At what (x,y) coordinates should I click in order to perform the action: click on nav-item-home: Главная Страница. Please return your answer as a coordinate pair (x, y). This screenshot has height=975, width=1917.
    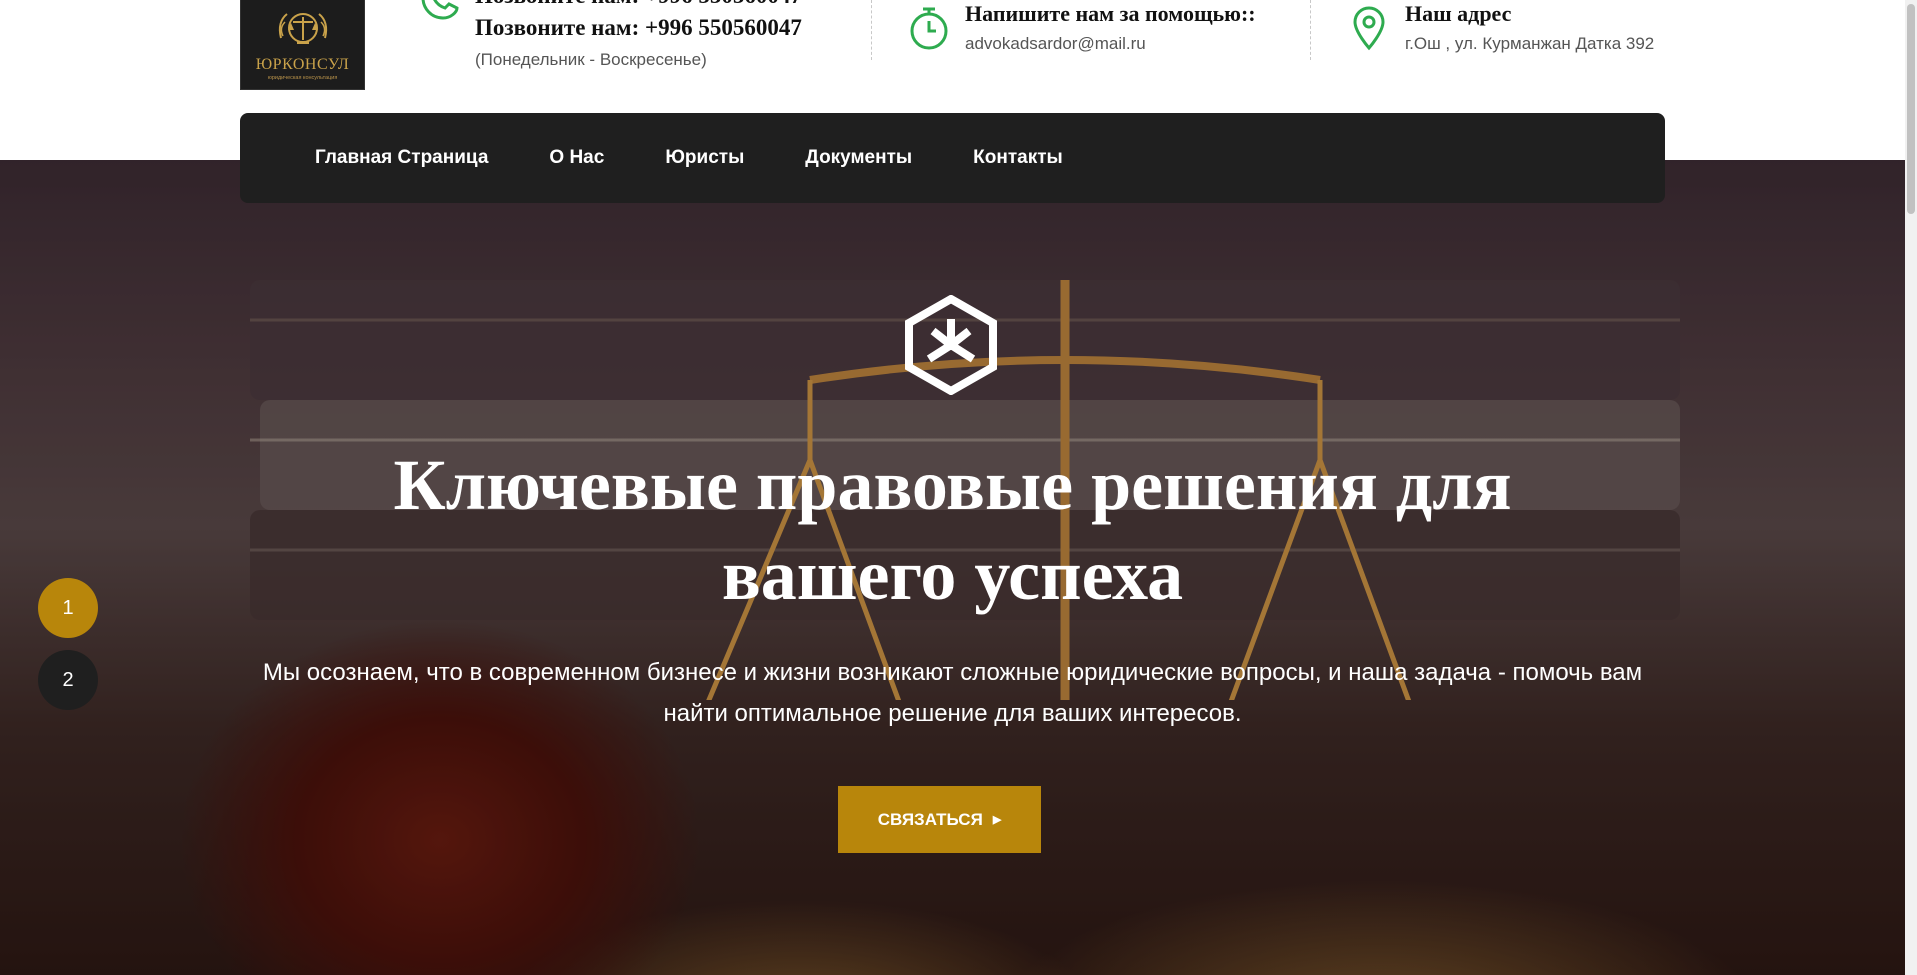
    Looking at the image, I should click on (401, 158).